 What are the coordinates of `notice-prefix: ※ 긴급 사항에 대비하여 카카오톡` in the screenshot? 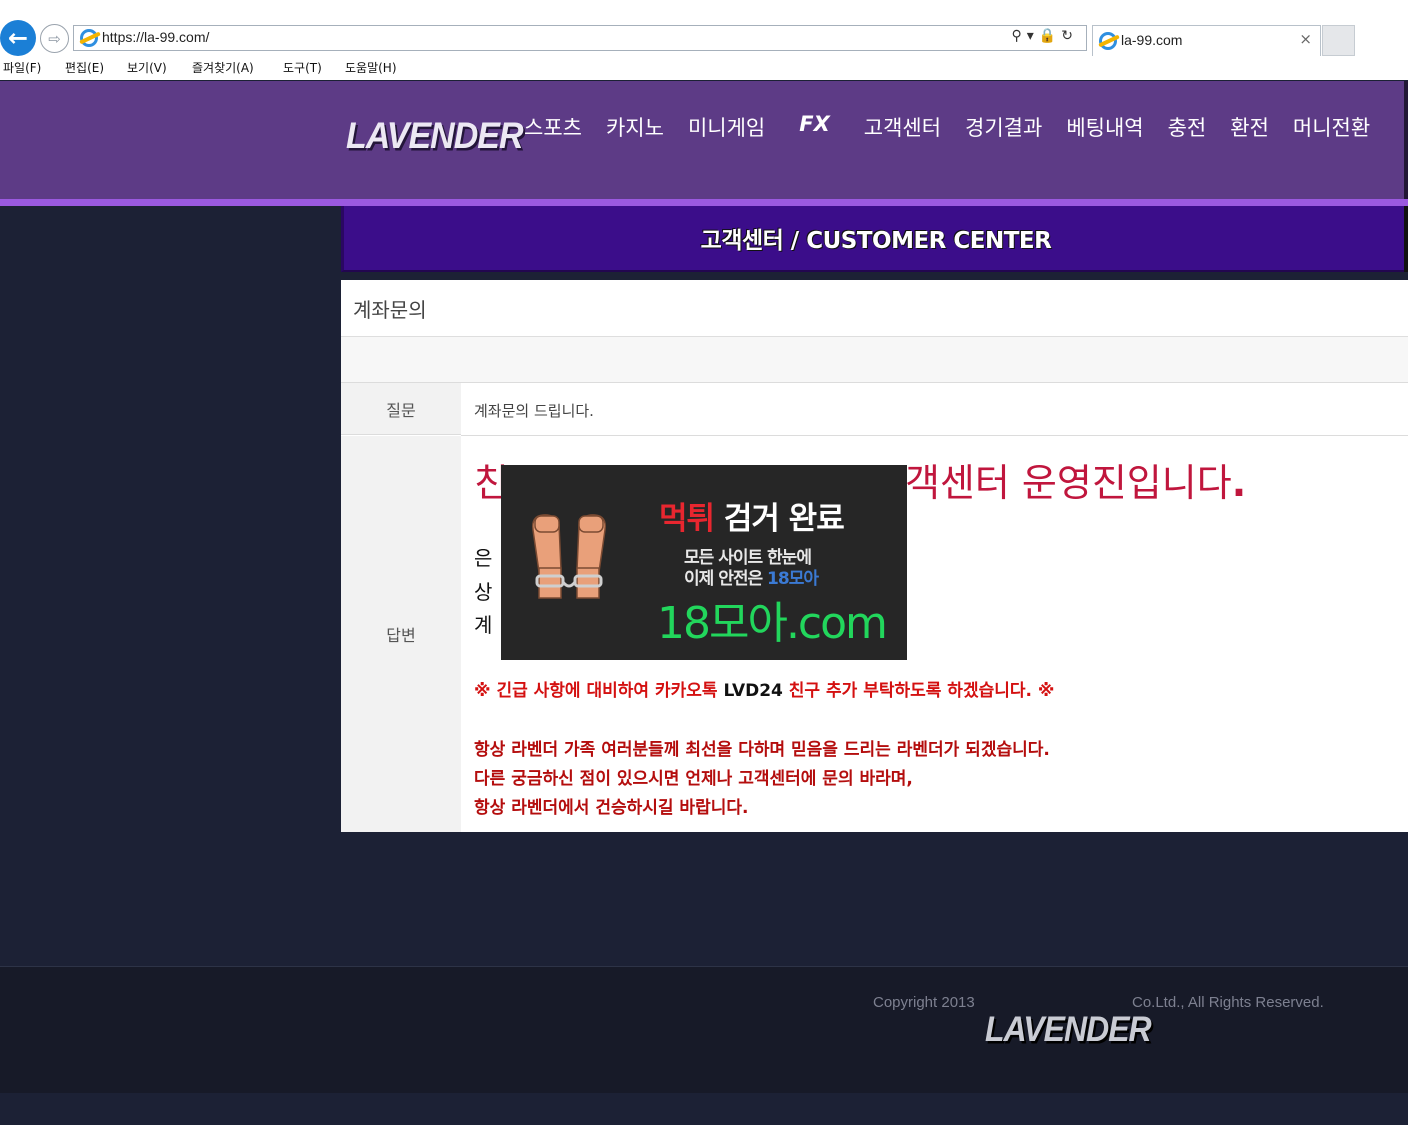 It's located at (599, 691).